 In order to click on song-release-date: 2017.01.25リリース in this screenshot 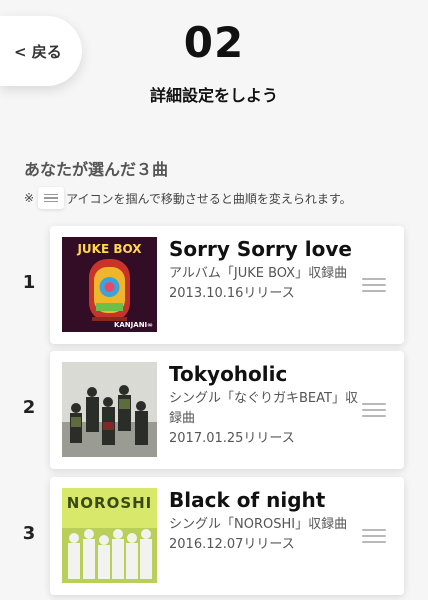, I will do `click(232, 439)`.